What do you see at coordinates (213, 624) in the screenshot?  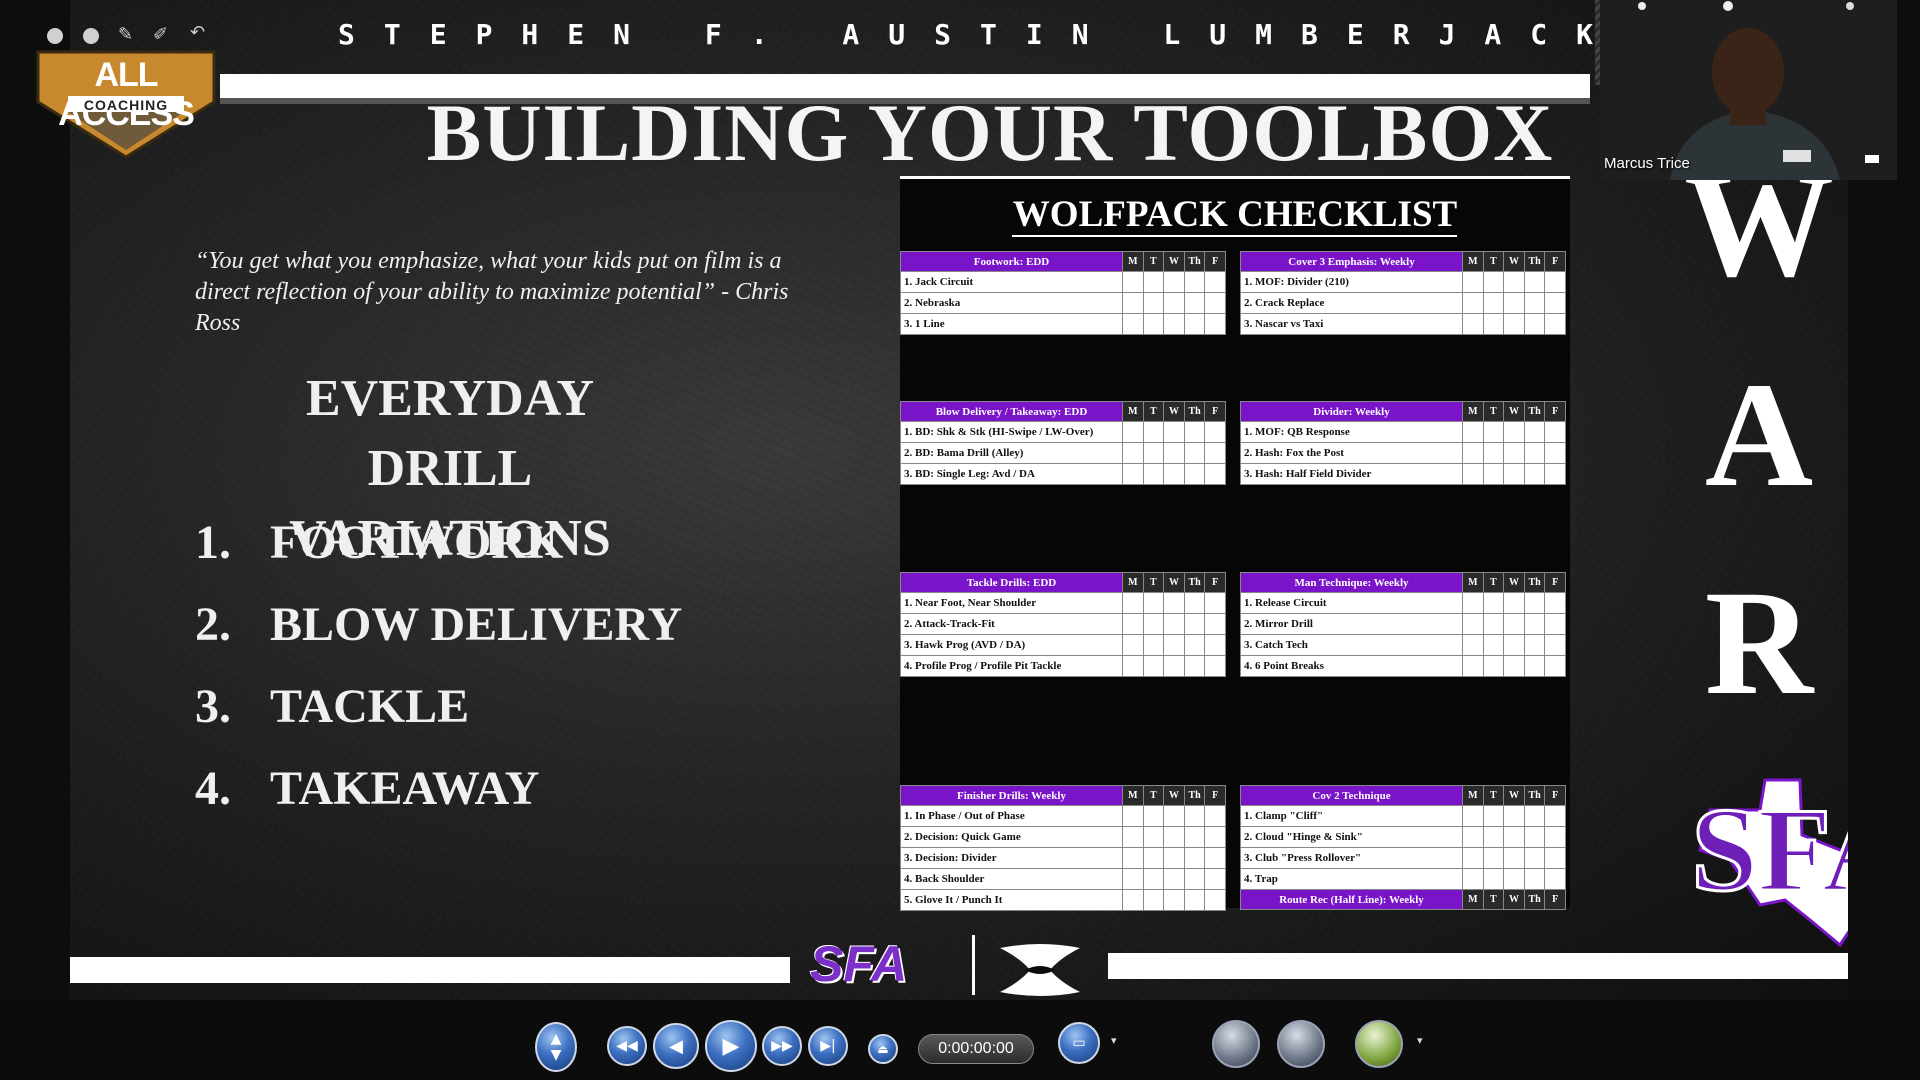 I see `drill-number: 2.` at bounding box center [213, 624].